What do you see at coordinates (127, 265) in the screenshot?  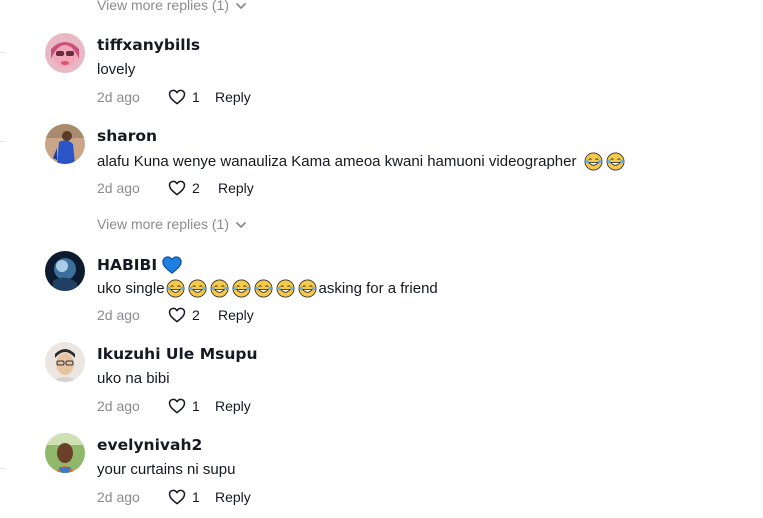 I see `username-label: HABIBI` at bounding box center [127, 265].